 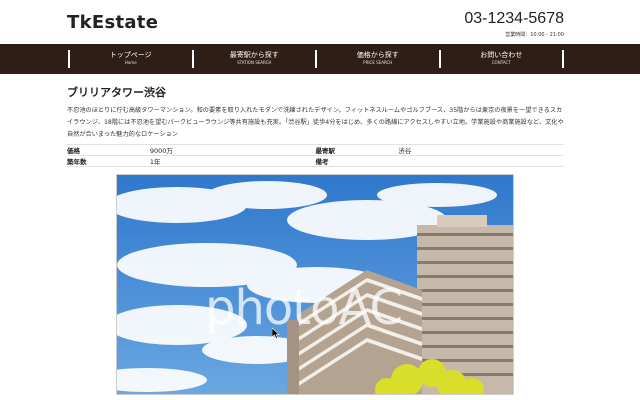 I want to click on site-logo: TkEstate, so click(x=112, y=22).